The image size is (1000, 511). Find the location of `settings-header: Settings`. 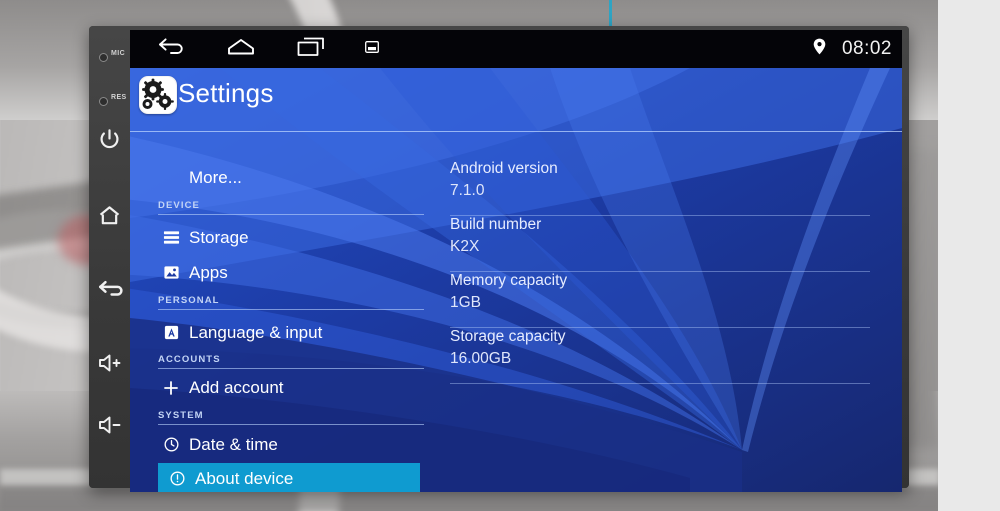

settings-header: Settings is located at coordinates (516, 94).